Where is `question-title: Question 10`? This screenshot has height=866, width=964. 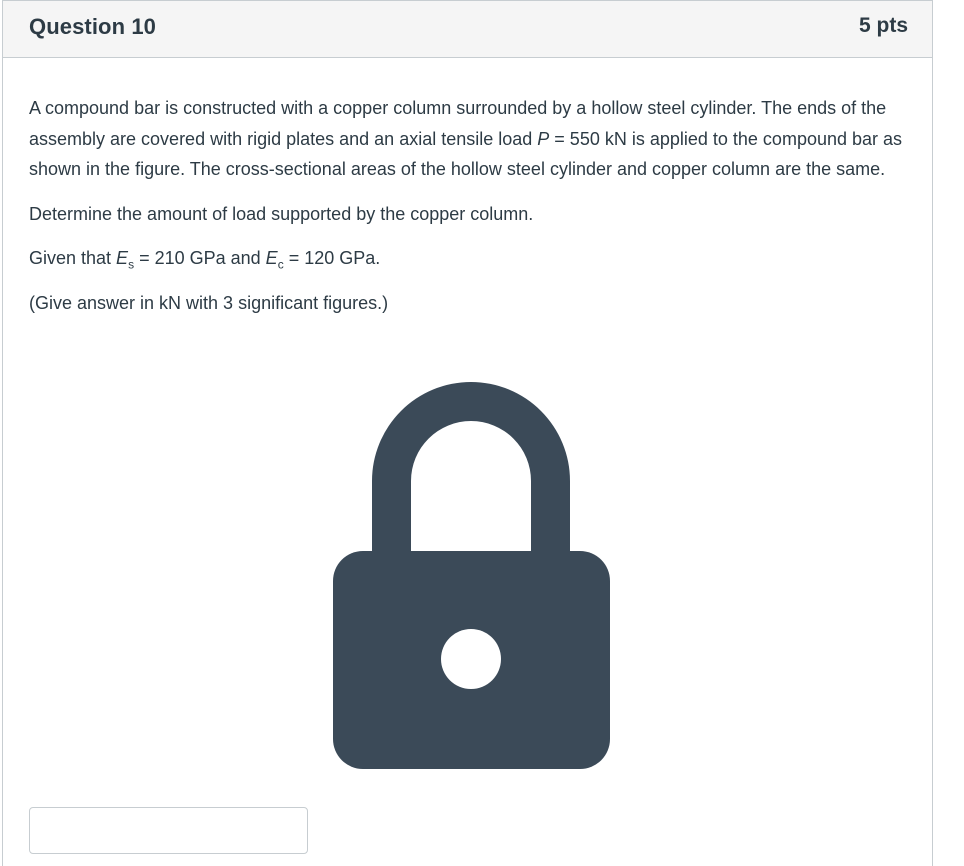
question-title: Question 10 is located at coordinates (93, 26).